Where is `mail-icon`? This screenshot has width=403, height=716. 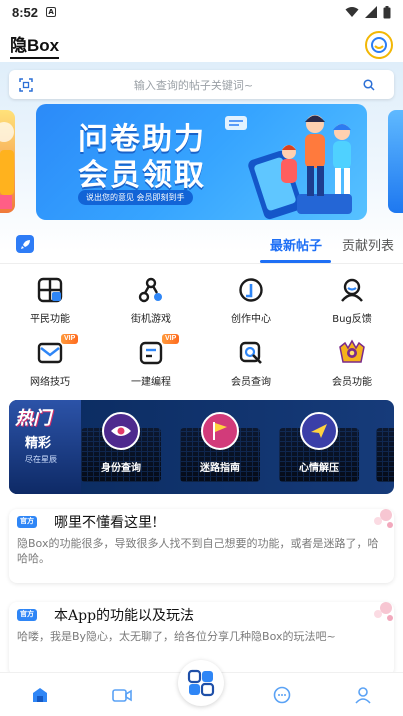
mail-icon is located at coordinates (50, 353).